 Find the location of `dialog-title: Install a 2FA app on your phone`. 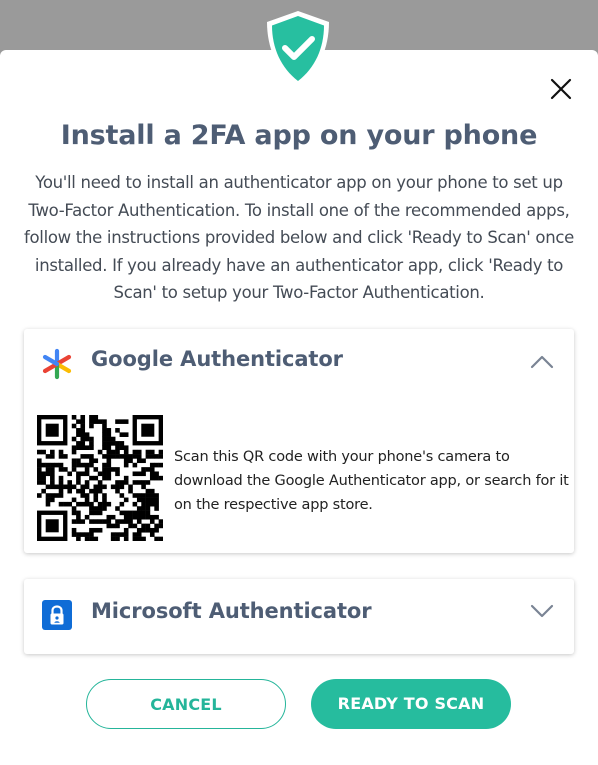

dialog-title: Install a 2FA app on your phone is located at coordinates (299, 135).